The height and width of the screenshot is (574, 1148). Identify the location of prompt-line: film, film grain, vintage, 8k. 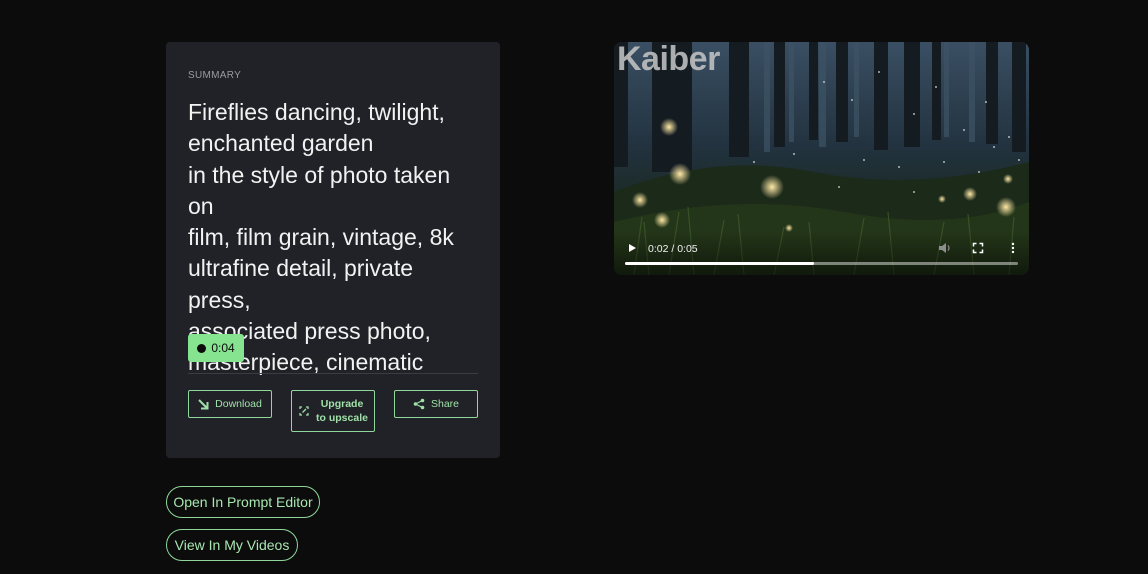
(321, 237).